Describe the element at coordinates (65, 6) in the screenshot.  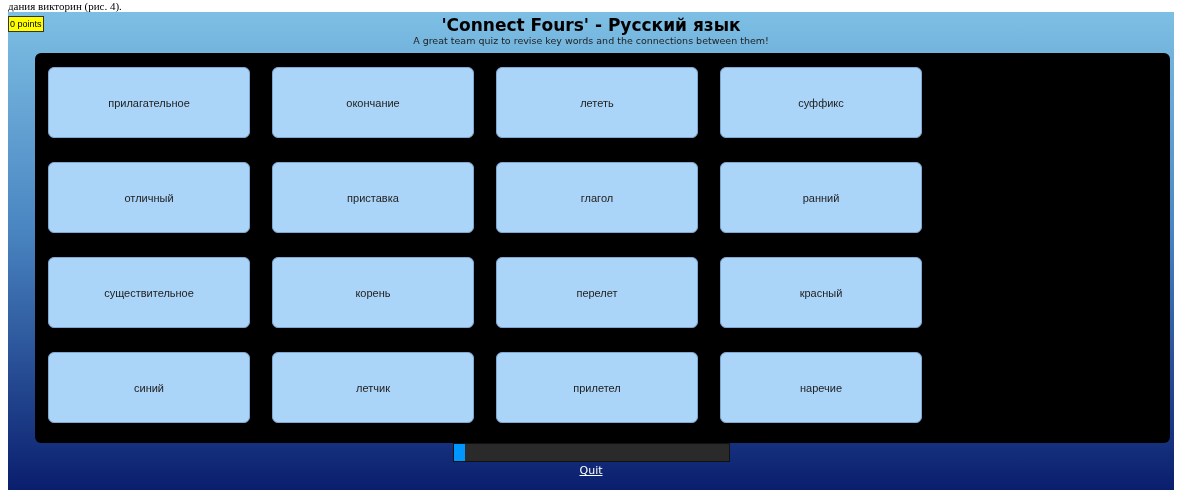
I see `document-text: дания викторин (рис. 4).` at that location.